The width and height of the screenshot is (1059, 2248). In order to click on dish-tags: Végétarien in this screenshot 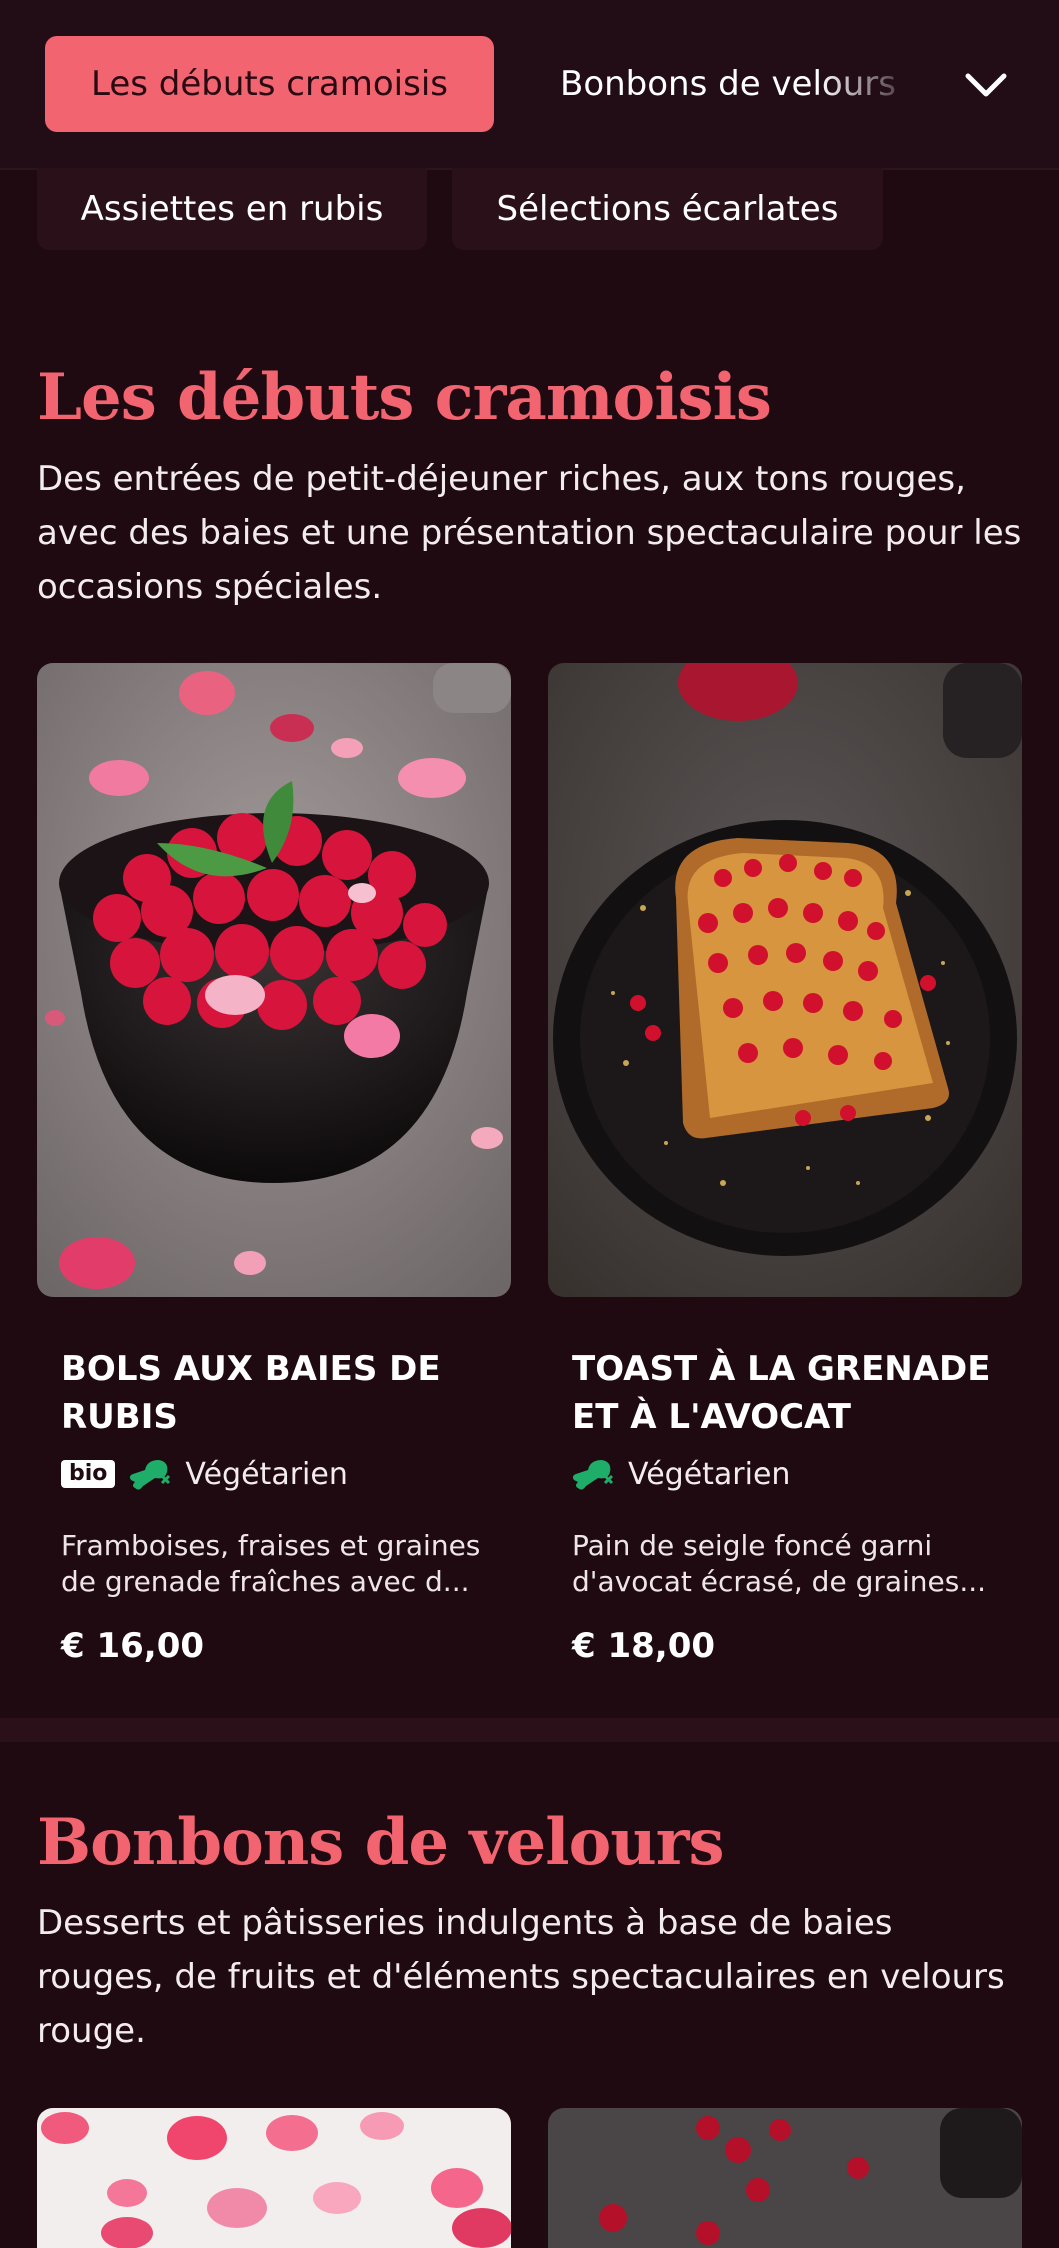, I will do `click(681, 1474)`.